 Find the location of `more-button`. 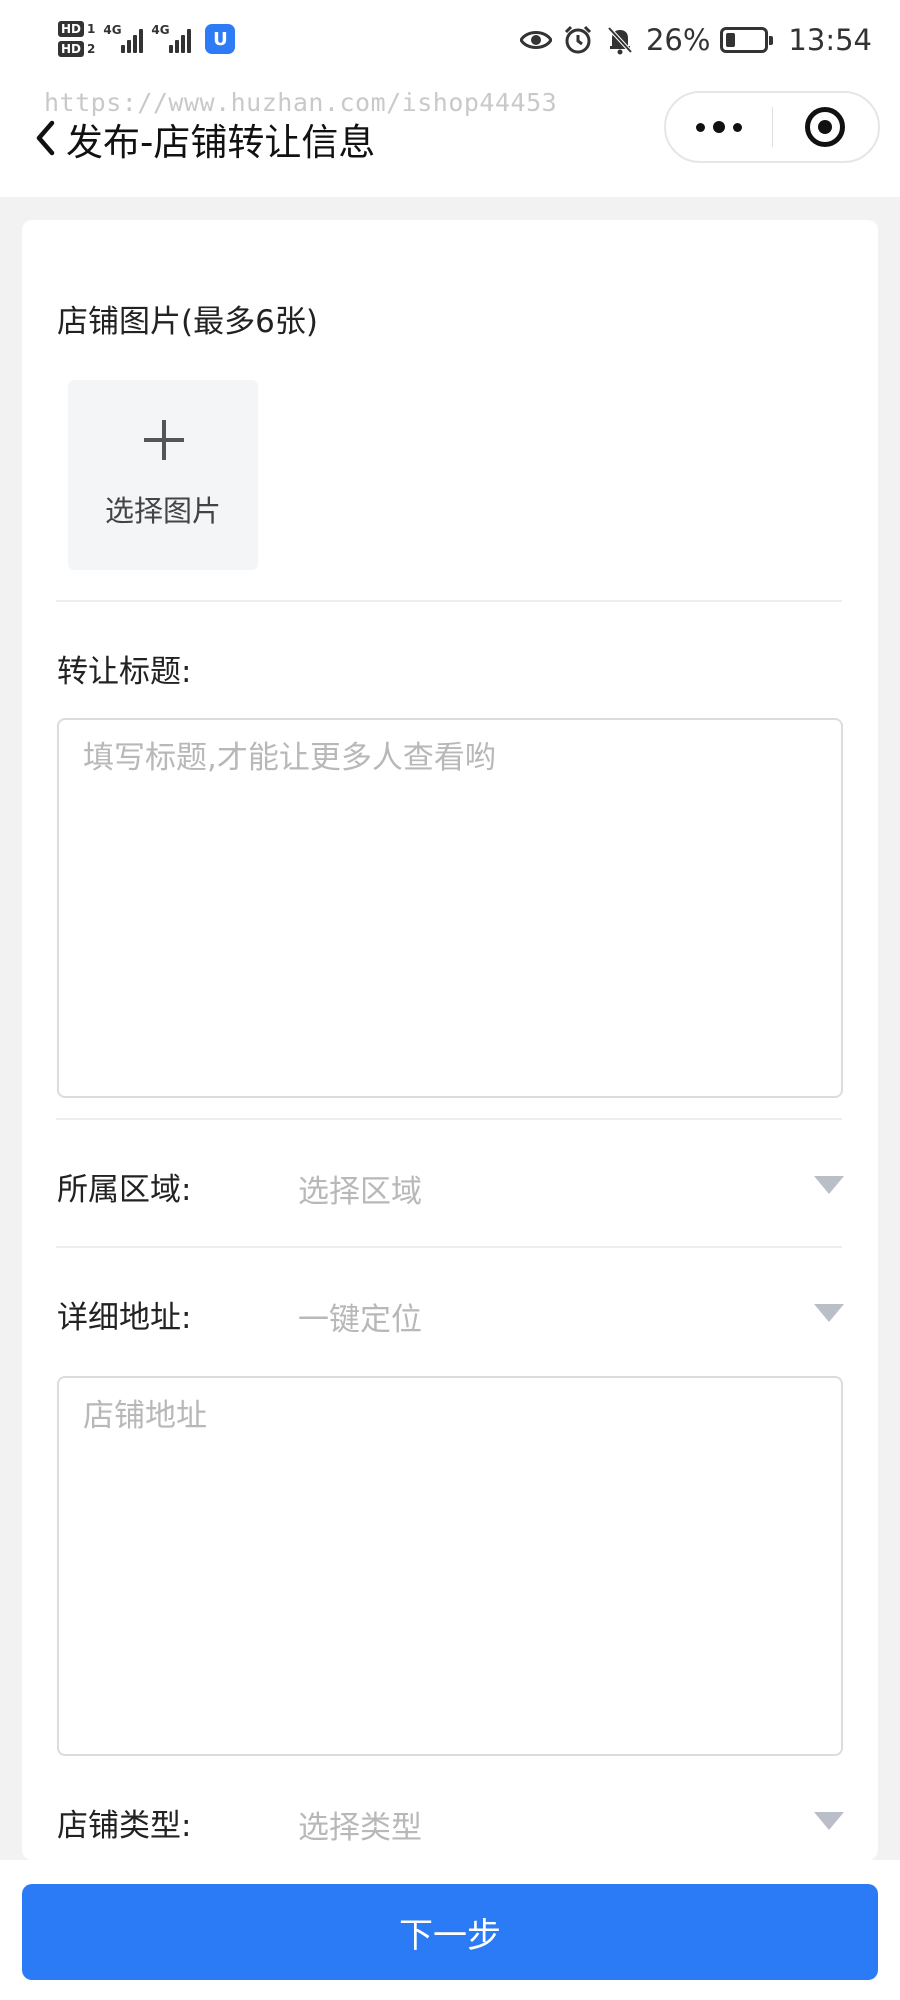

more-button is located at coordinates (719, 127).